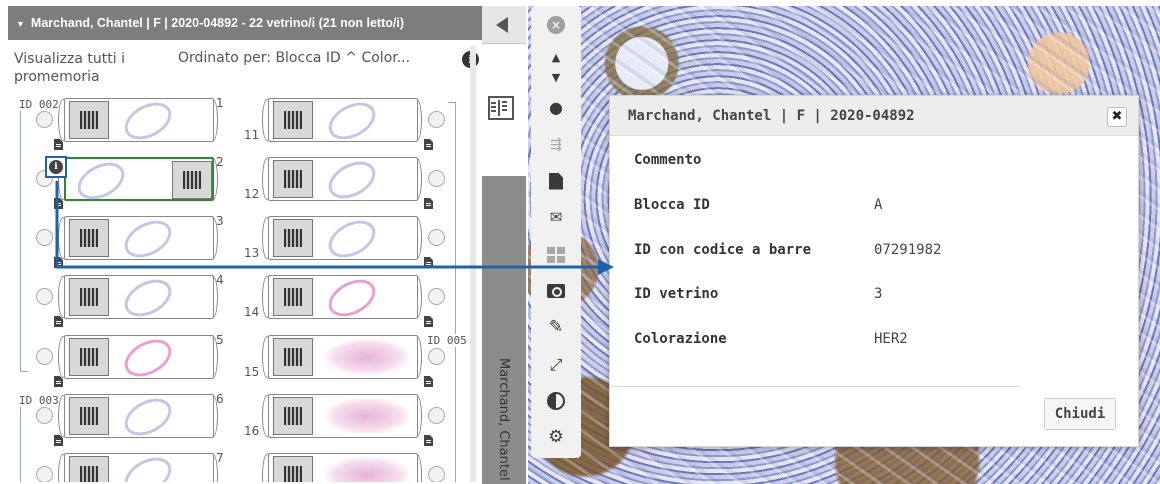  I want to click on slide-number: 15, so click(252, 372).